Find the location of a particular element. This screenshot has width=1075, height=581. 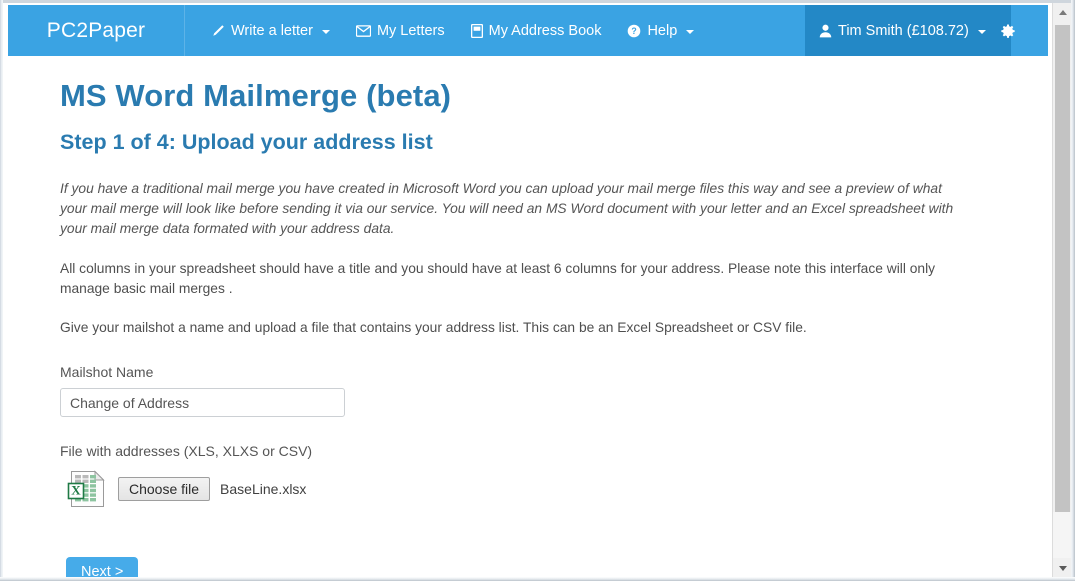

window-border-left is located at coordinates (1, 290).